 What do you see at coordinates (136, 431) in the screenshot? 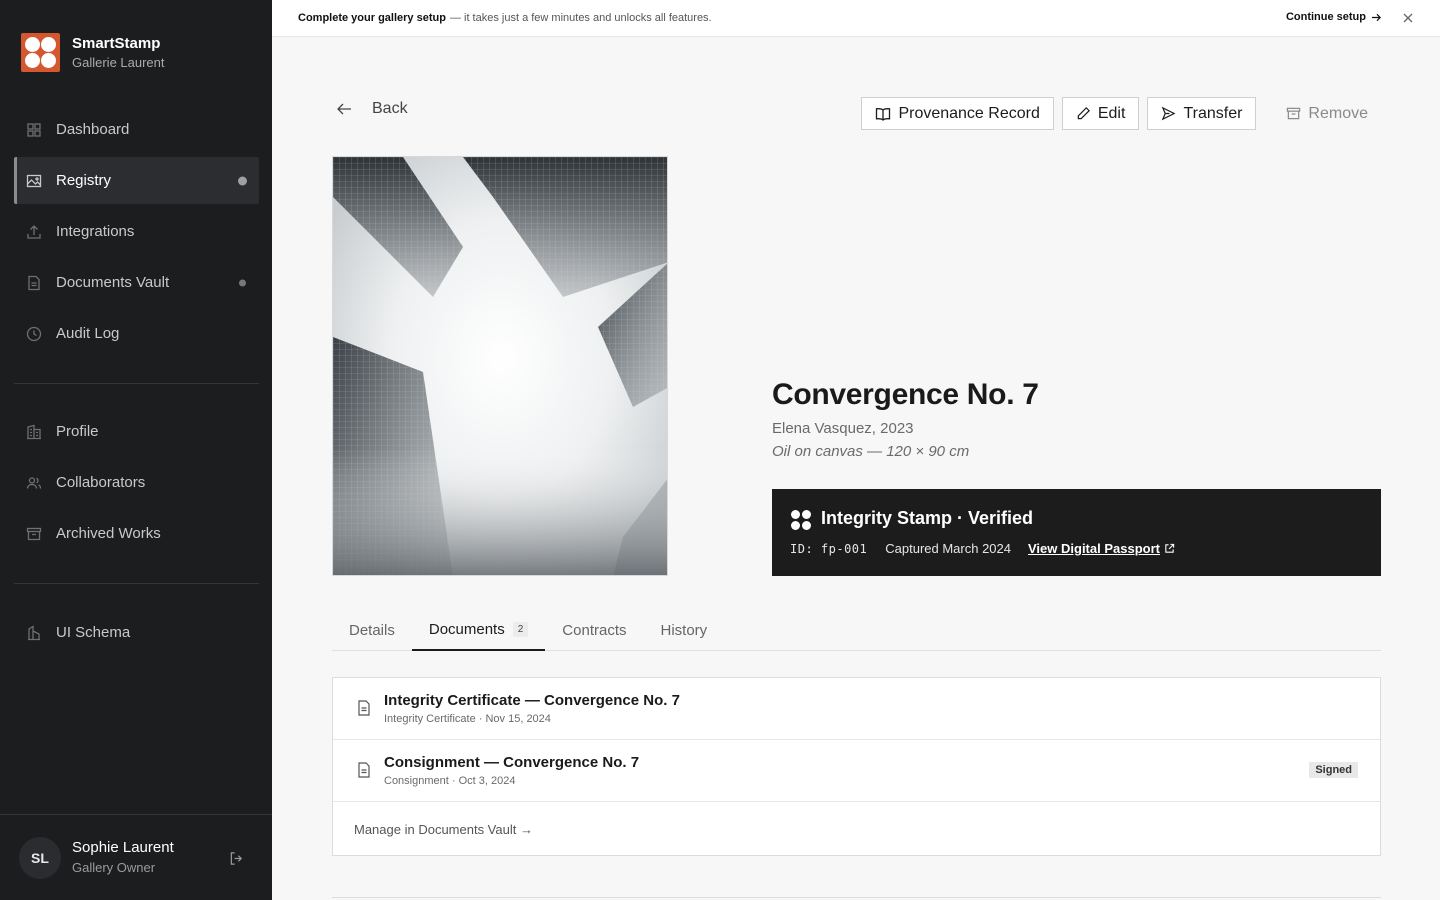
I see `sidebar-item-profile: Profile` at bounding box center [136, 431].